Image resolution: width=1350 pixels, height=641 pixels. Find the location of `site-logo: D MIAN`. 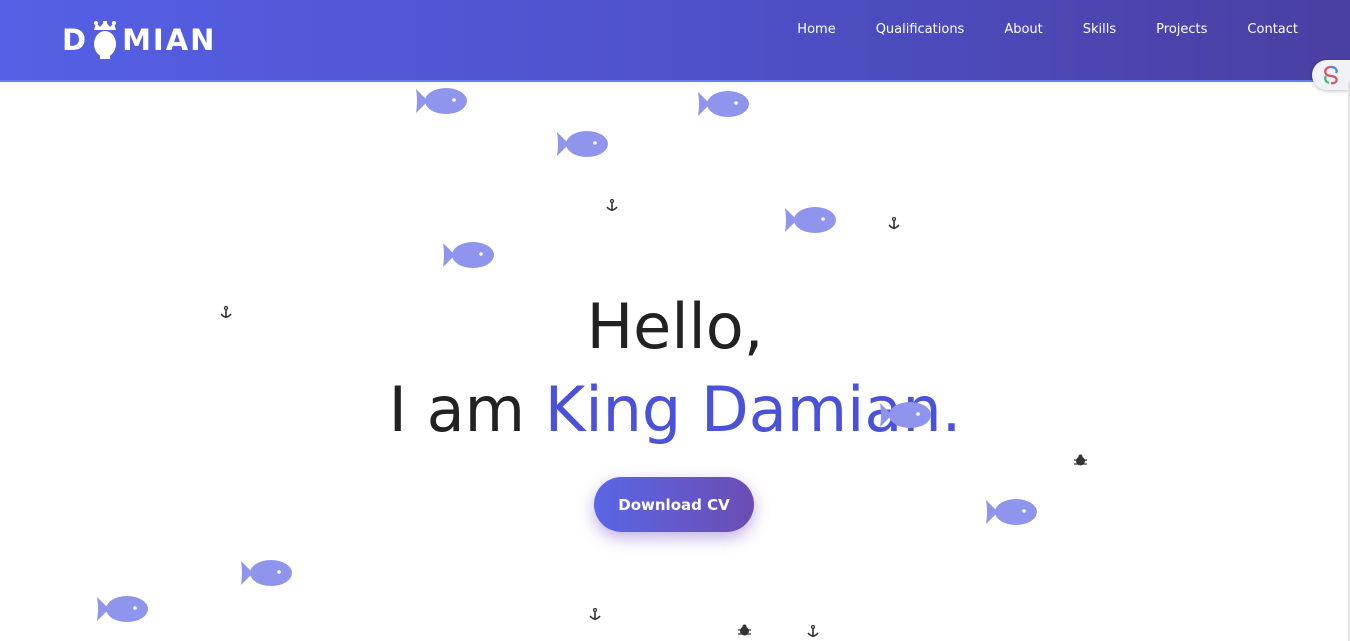

site-logo: D MIAN is located at coordinates (139, 40).